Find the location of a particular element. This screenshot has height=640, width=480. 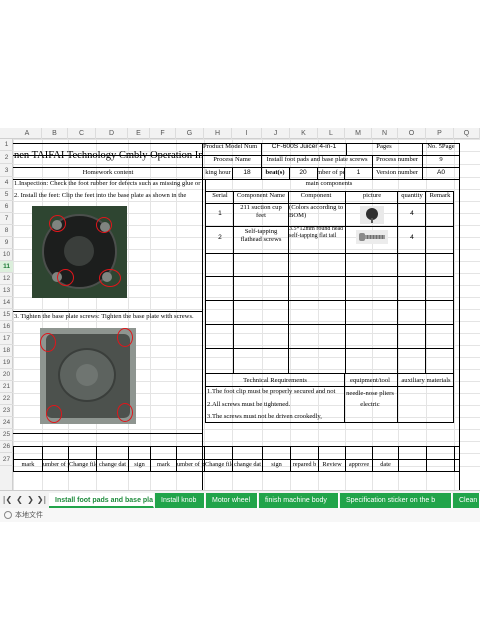

row-header-13: 13 is located at coordinates (6, 291).